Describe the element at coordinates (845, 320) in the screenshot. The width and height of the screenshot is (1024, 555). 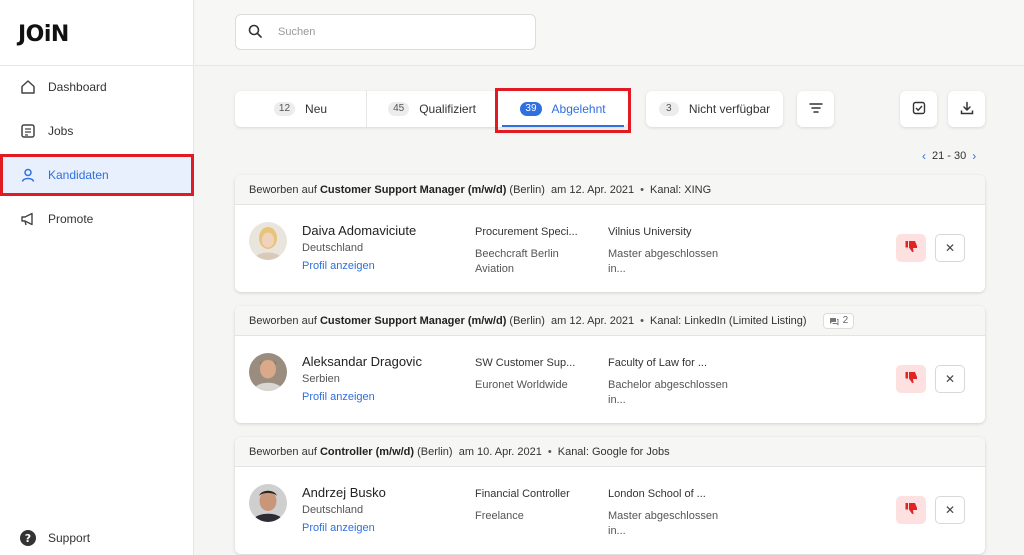
I see `message-count: 2` at that location.